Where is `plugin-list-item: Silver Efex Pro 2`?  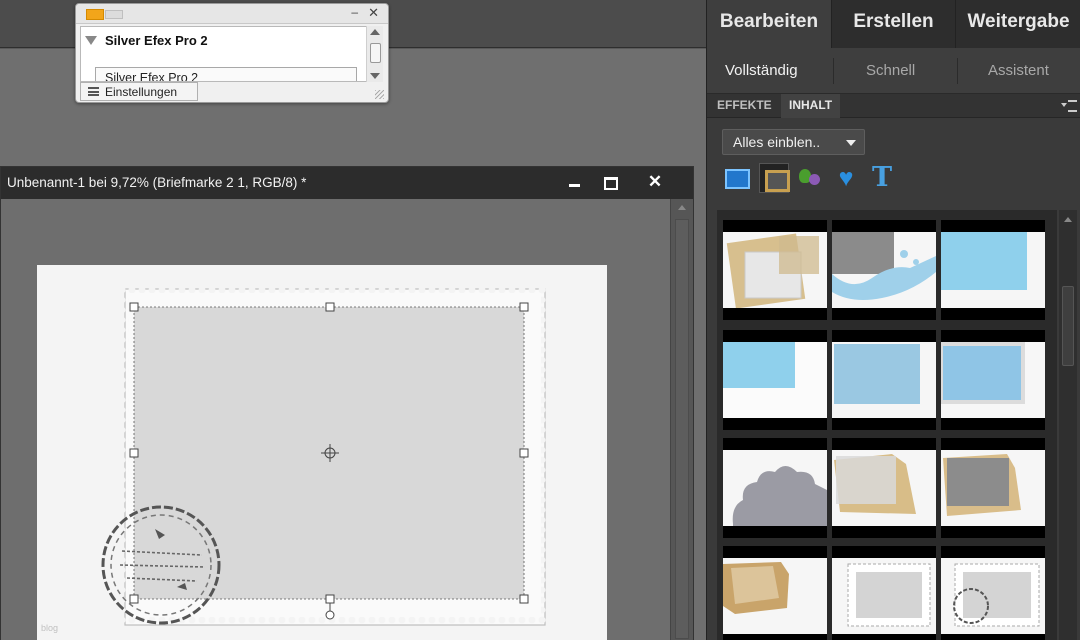
plugin-list-item: Silver Efex Pro 2 is located at coordinates (226, 74).